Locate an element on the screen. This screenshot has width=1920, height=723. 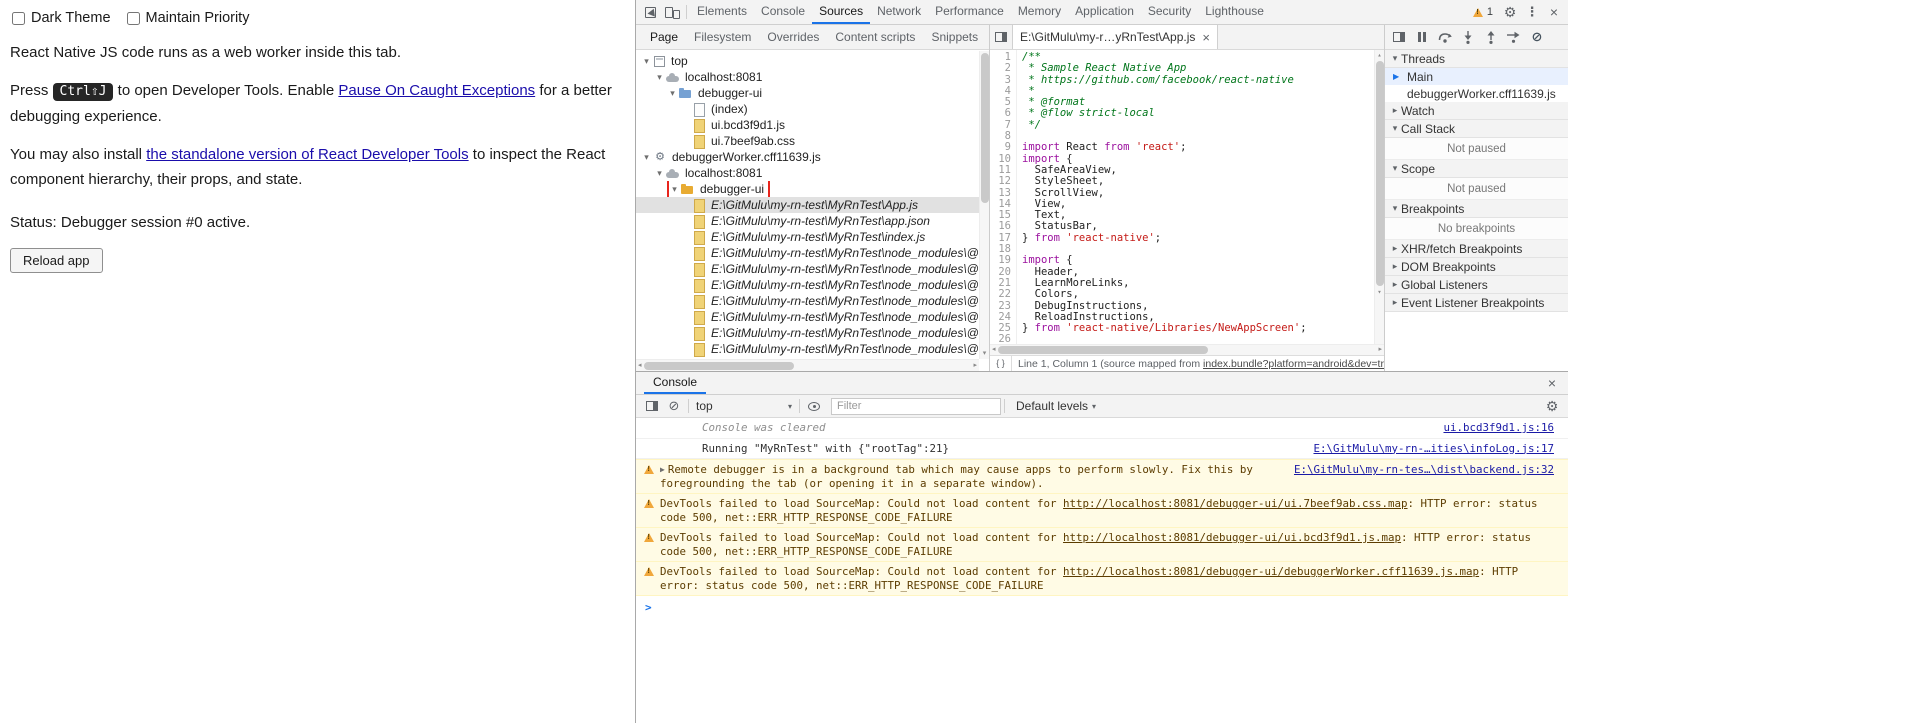
eye-icon is located at coordinates (814, 406).